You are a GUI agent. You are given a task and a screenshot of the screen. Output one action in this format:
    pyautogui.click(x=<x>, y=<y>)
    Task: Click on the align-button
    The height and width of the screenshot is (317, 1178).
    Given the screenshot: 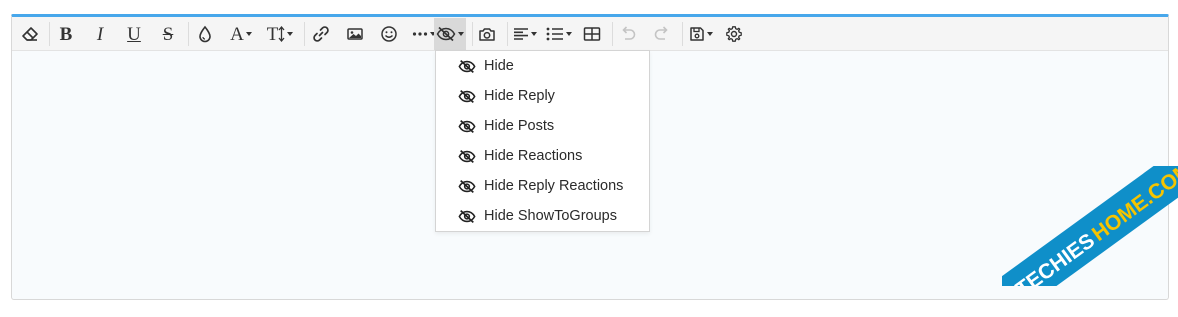 What is the action you would take?
    pyautogui.click(x=525, y=34)
    